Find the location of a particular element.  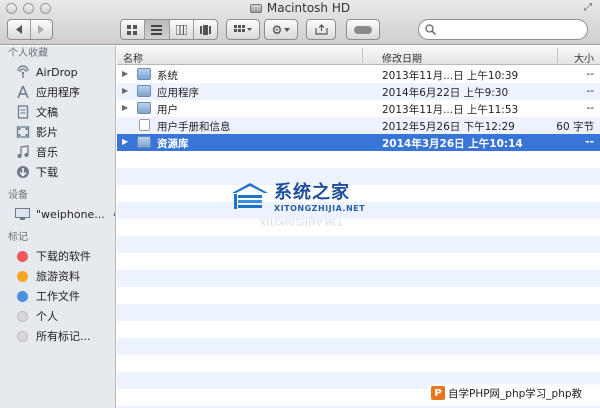

file-date: 2012年5月26日 下午12:29 is located at coordinates (448, 127).